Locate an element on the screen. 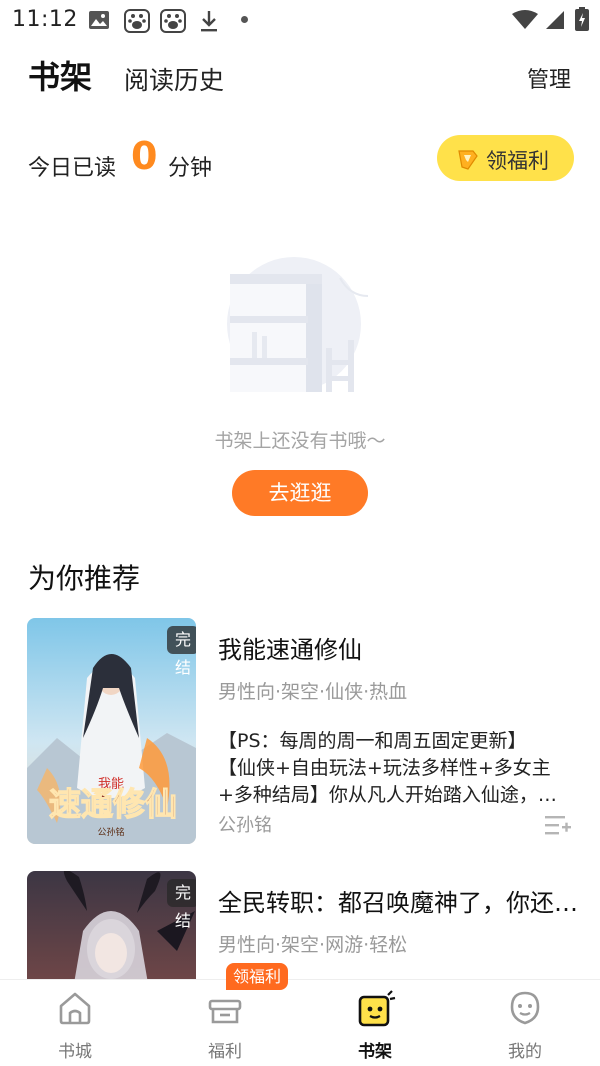  bottom-navigation: 书城 福利 书架 我的 is located at coordinates (300, 1022).